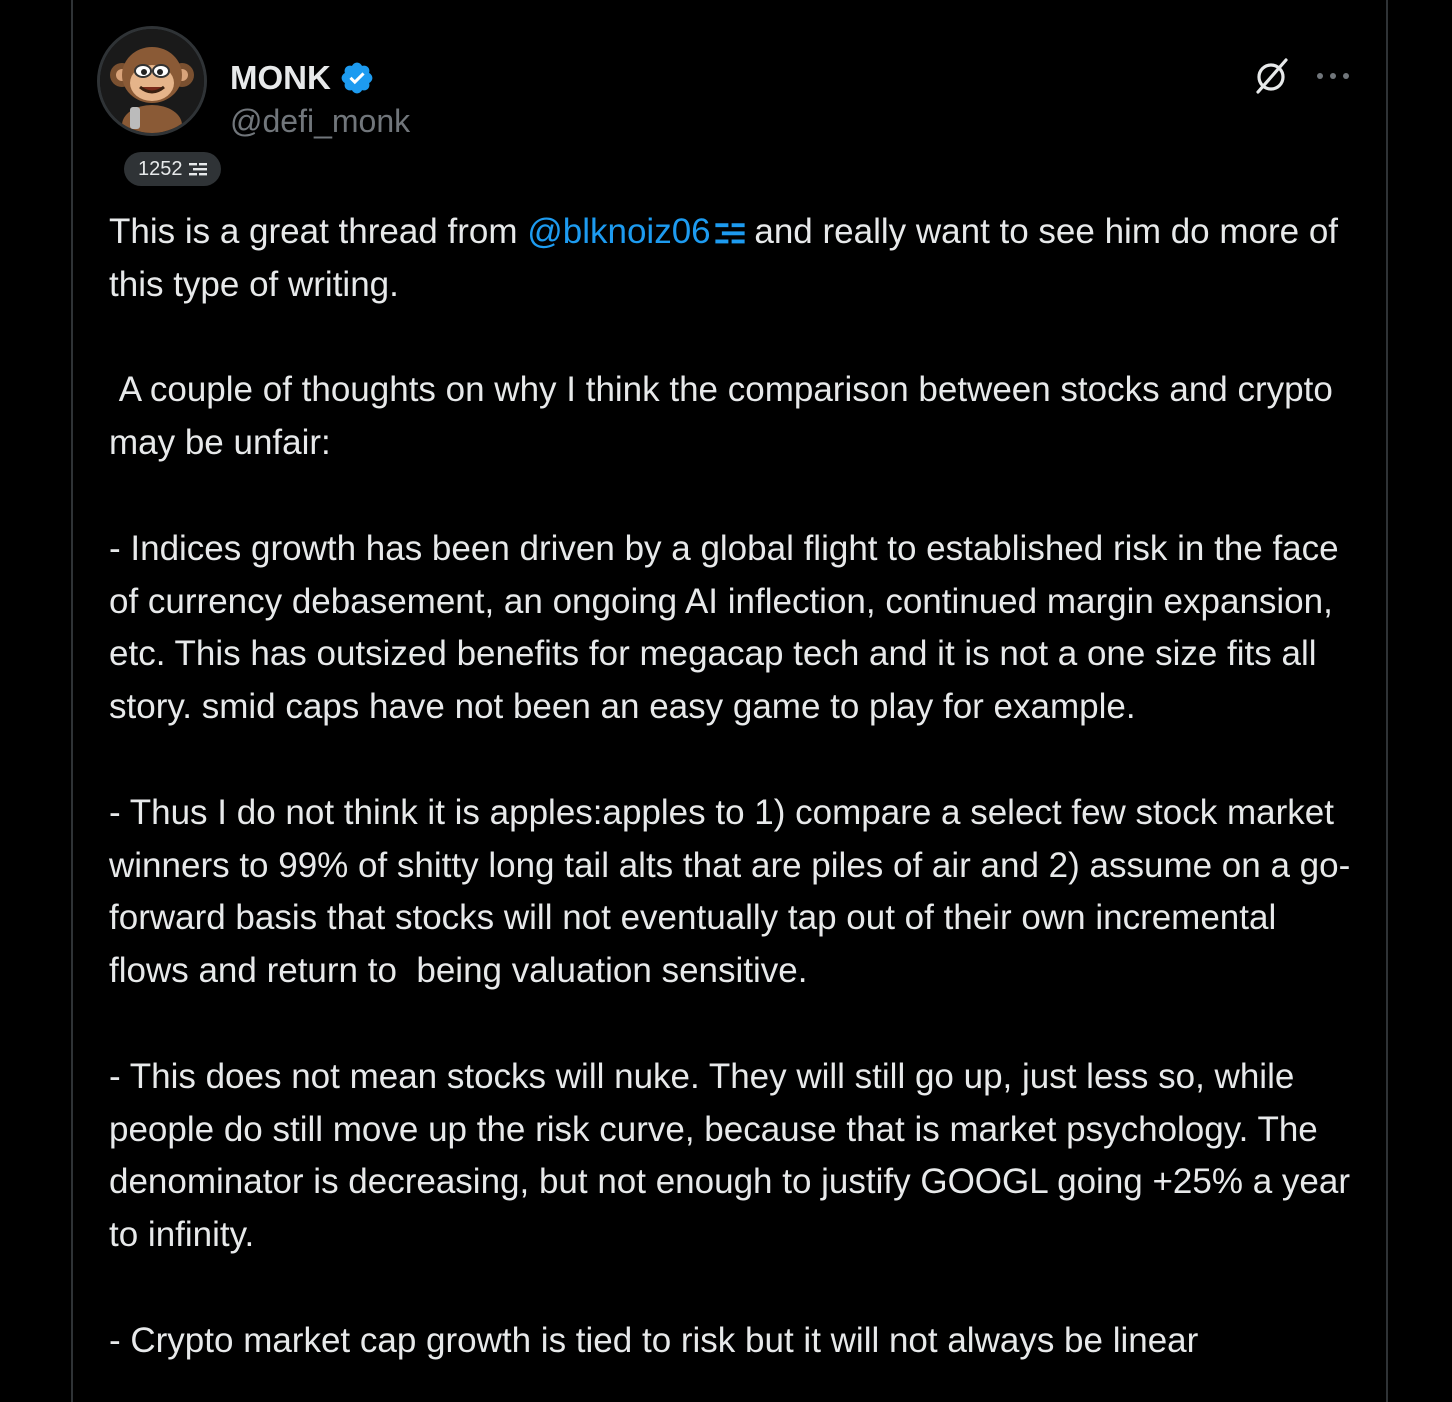 This screenshot has height=1402, width=1452. What do you see at coordinates (320, 121) in the screenshot?
I see `author-handle: @defi_monk` at bounding box center [320, 121].